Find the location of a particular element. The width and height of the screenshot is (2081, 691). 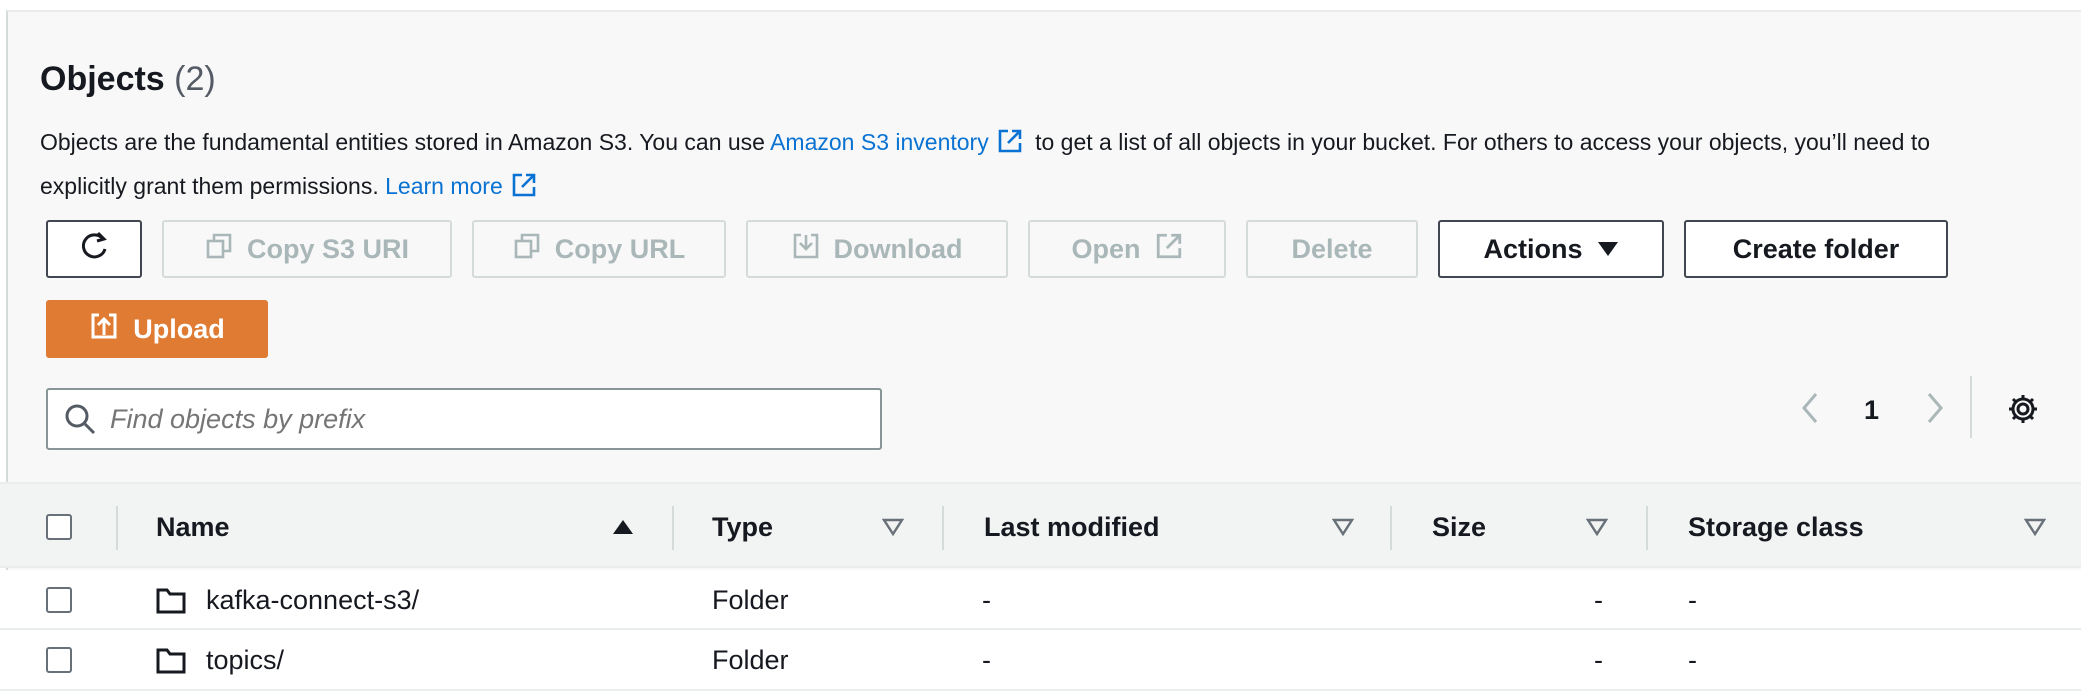

copy-url-button: Copy URL is located at coordinates (599, 249).